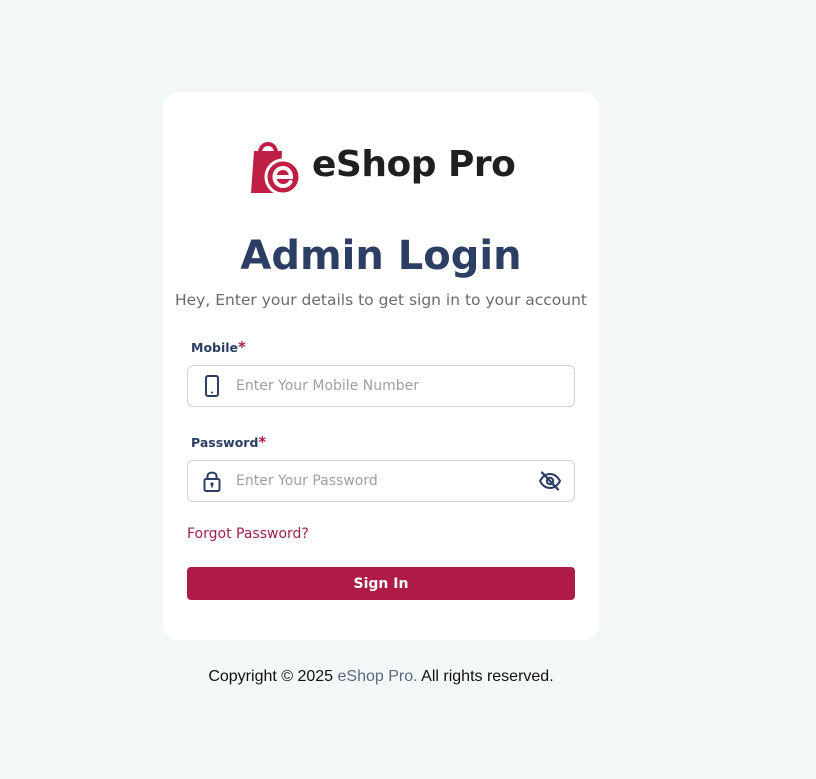  I want to click on lock-icon, so click(212, 481).